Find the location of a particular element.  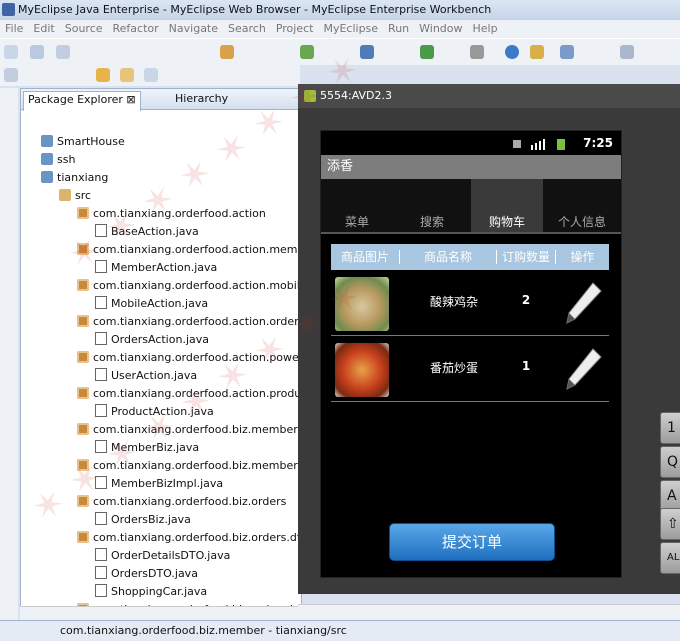

run-icon is located at coordinates (367, 52).